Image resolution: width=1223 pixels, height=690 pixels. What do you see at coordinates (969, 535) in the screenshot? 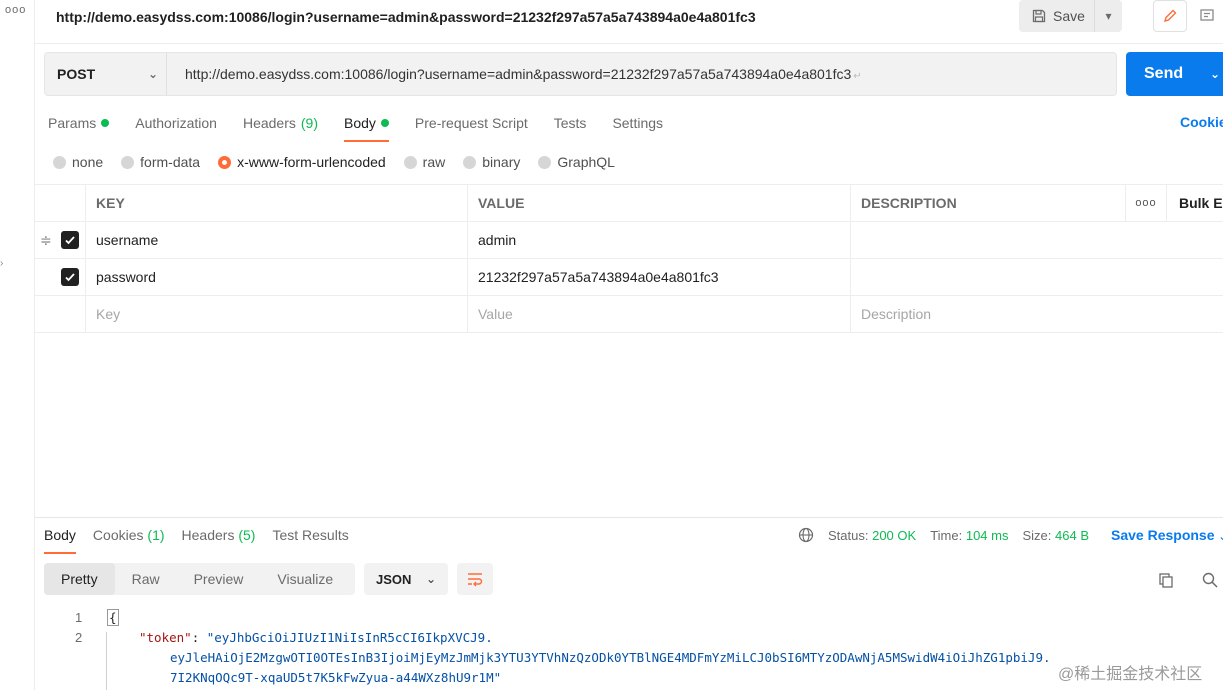
I see `time-info: Time: 104 ms` at bounding box center [969, 535].